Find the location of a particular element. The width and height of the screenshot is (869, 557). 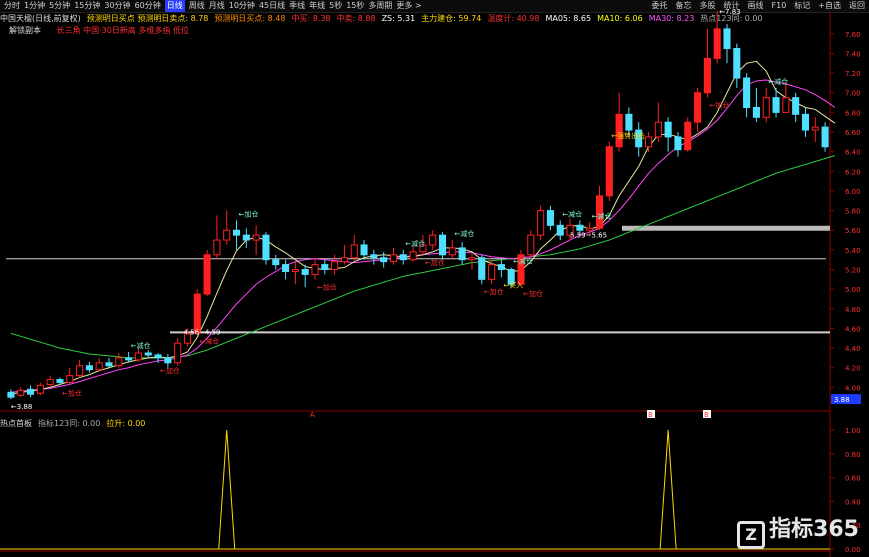

signal-label: ←强势出击 is located at coordinates (628, 135).